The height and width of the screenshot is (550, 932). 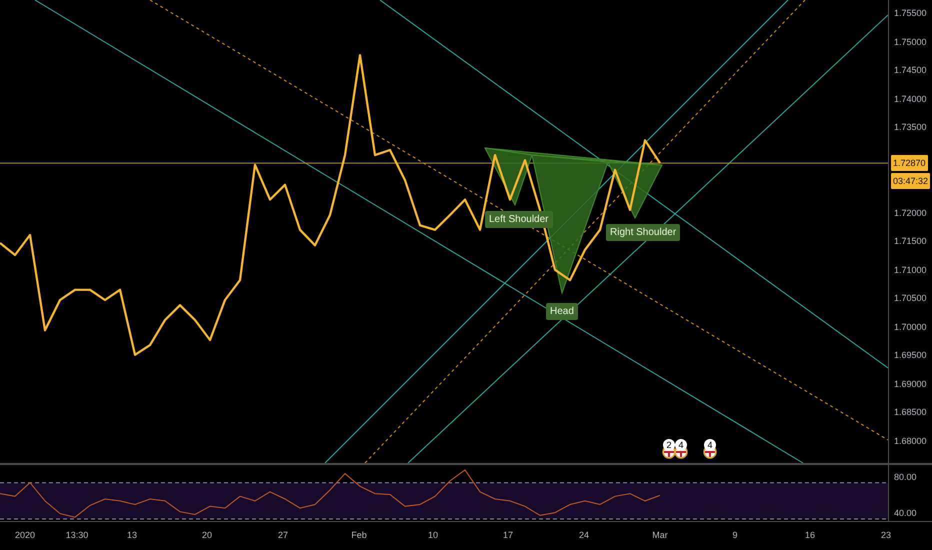 What do you see at coordinates (283, 535) in the screenshot?
I see `time-axis-label: 27` at bounding box center [283, 535].